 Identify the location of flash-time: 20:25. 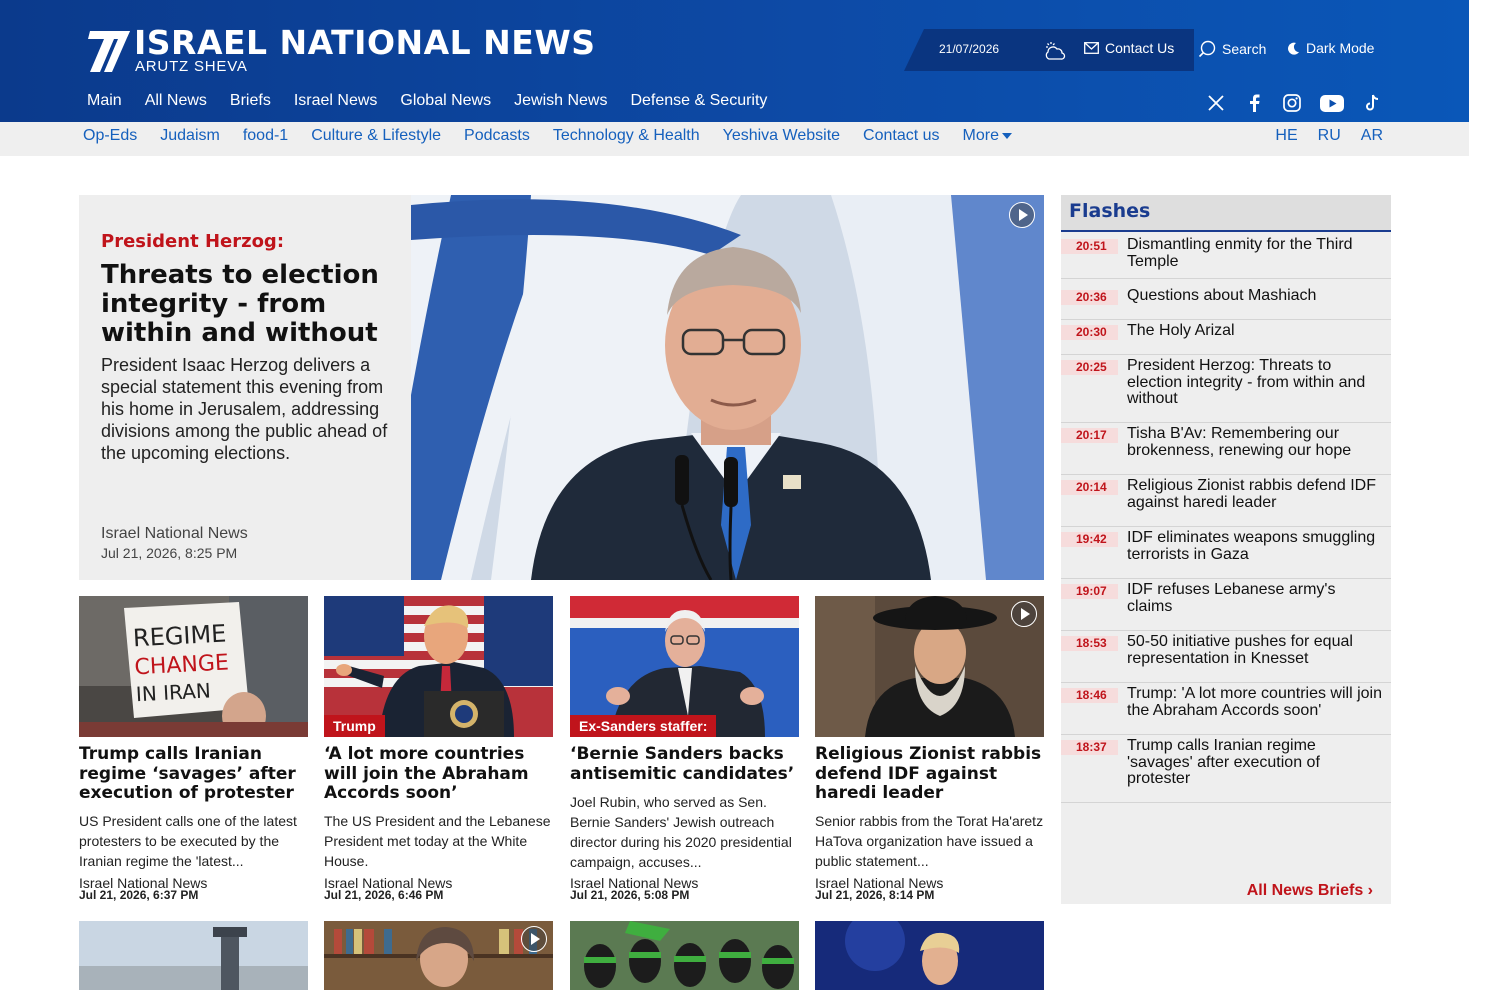
(1089, 367).